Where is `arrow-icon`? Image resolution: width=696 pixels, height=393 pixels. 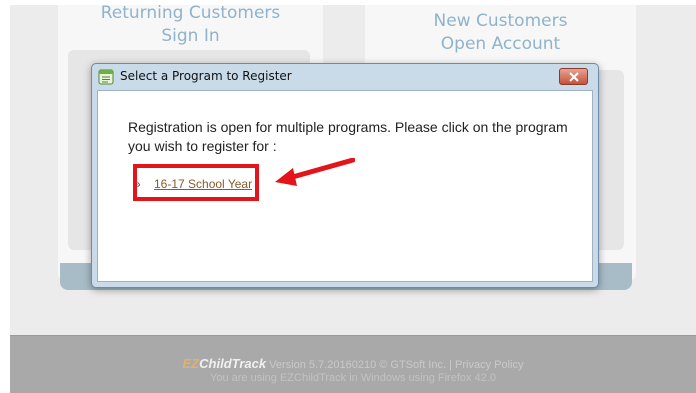
arrow-icon is located at coordinates (315, 172).